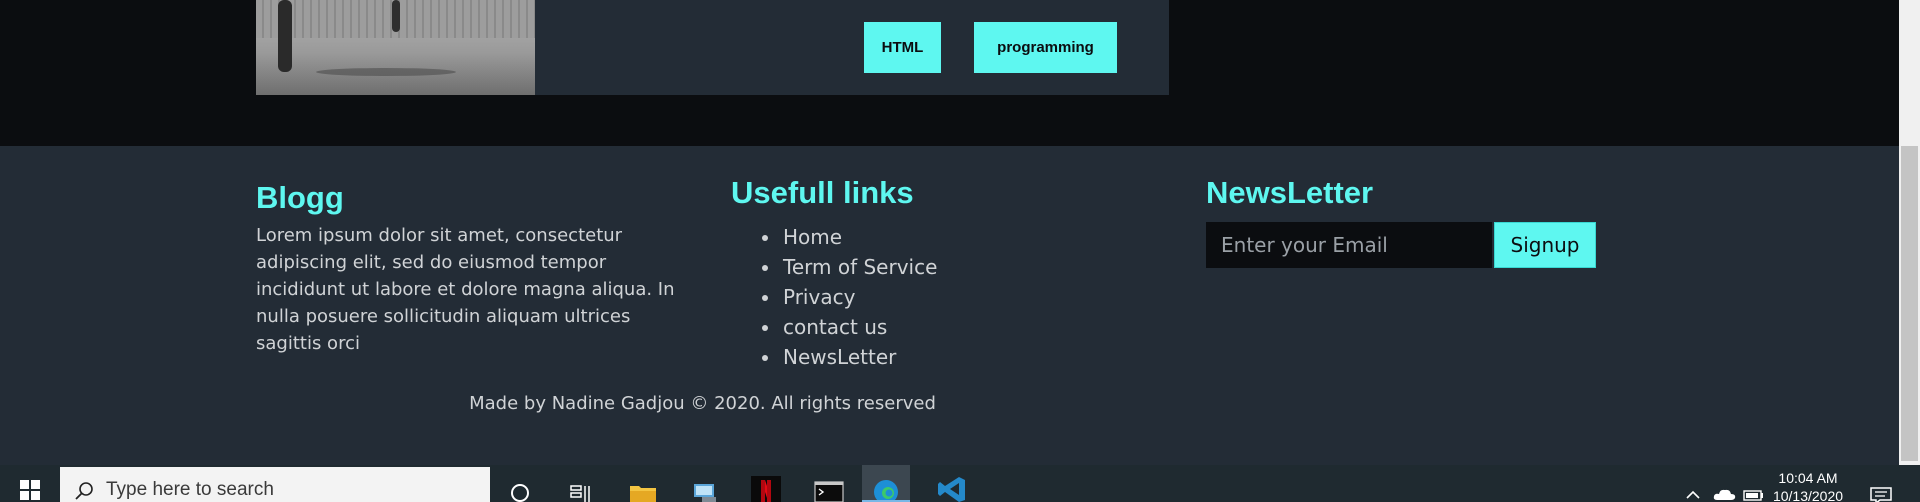  Describe the element at coordinates (84, 490) in the screenshot. I see `search-icon` at that location.